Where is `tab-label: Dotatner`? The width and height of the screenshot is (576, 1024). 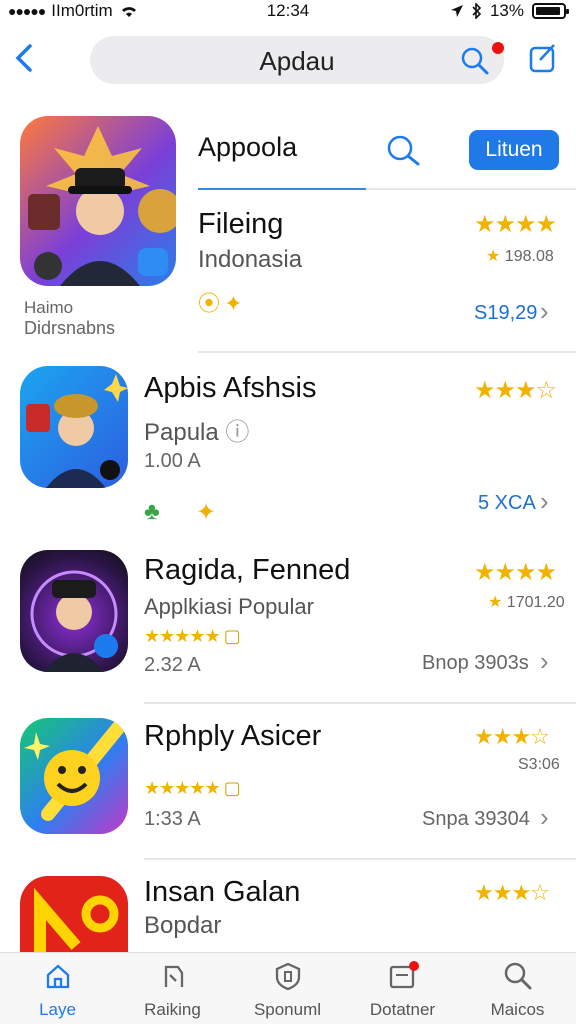 tab-label: Dotatner is located at coordinates (402, 1009).